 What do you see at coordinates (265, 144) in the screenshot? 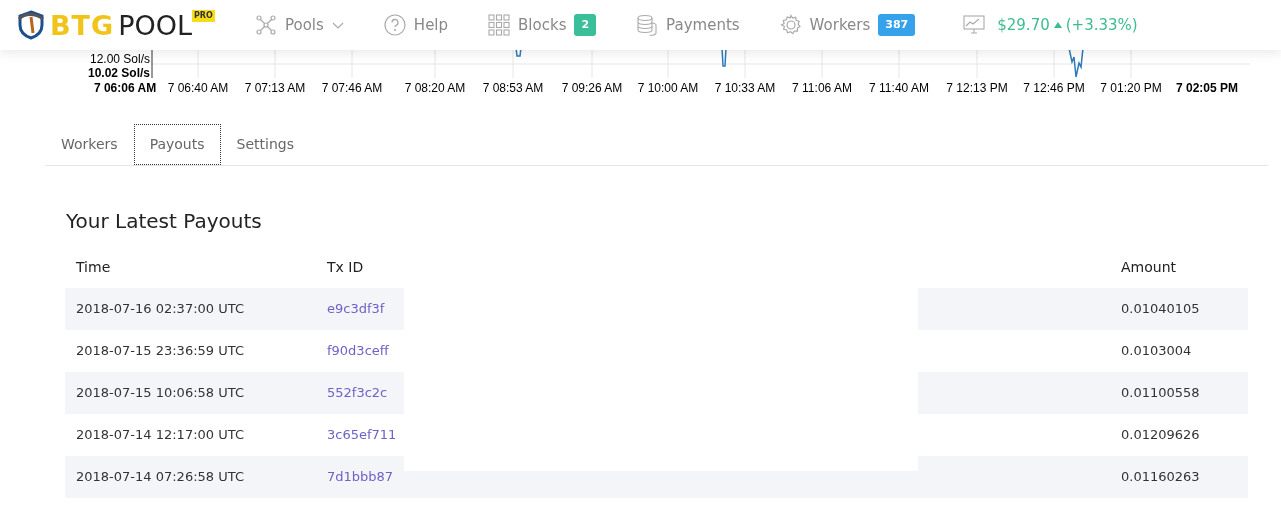
I see `tab: Settings` at bounding box center [265, 144].